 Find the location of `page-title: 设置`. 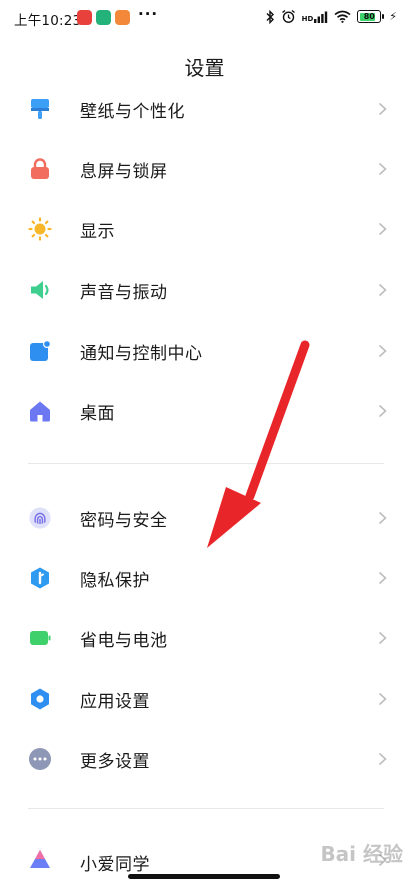

page-title: 设置 is located at coordinates (204, 68).